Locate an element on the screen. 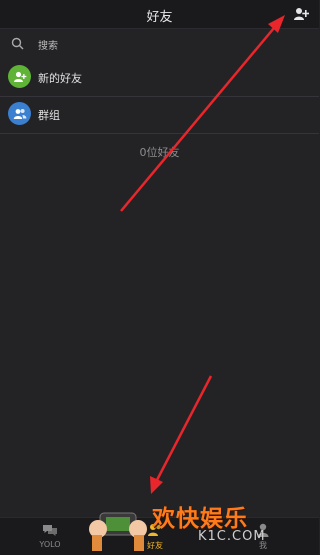 This screenshot has height=555, width=320. new-friends-label: 新的好友 is located at coordinates (60, 78).